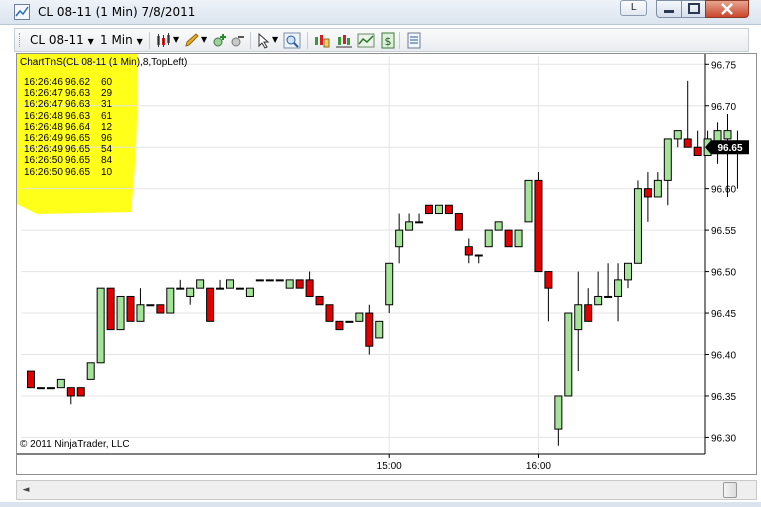  I want to click on toolbar-grip, so click(20, 40).